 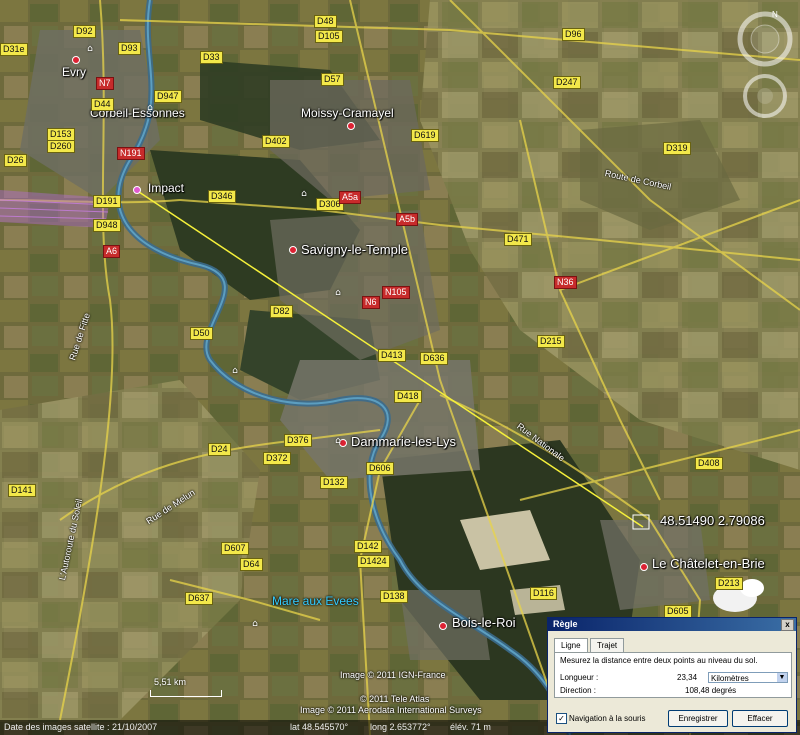 What do you see at coordinates (380, 468) in the screenshot?
I see `road-label: D606` at bounding box center [380, 468].